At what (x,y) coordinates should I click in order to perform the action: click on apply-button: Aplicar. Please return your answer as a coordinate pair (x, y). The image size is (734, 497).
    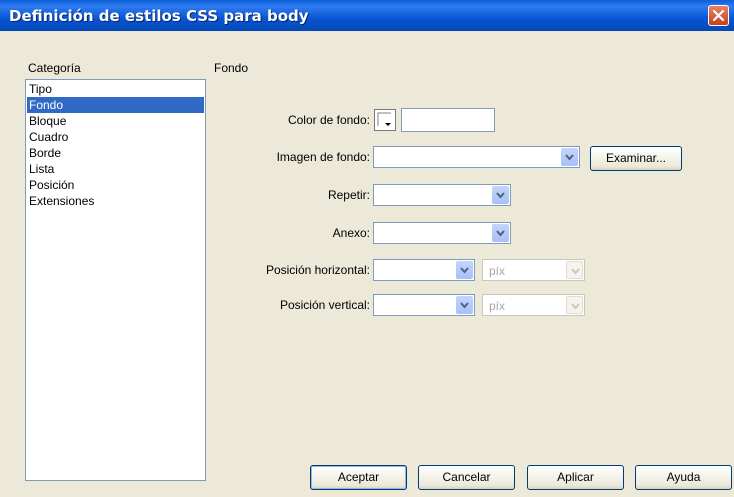
    Looking at the image, I should click on (575, 477).